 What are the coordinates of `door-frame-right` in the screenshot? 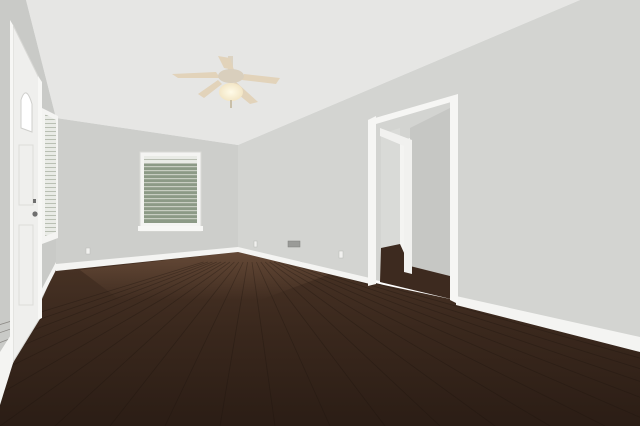 It's located at (40, 198).